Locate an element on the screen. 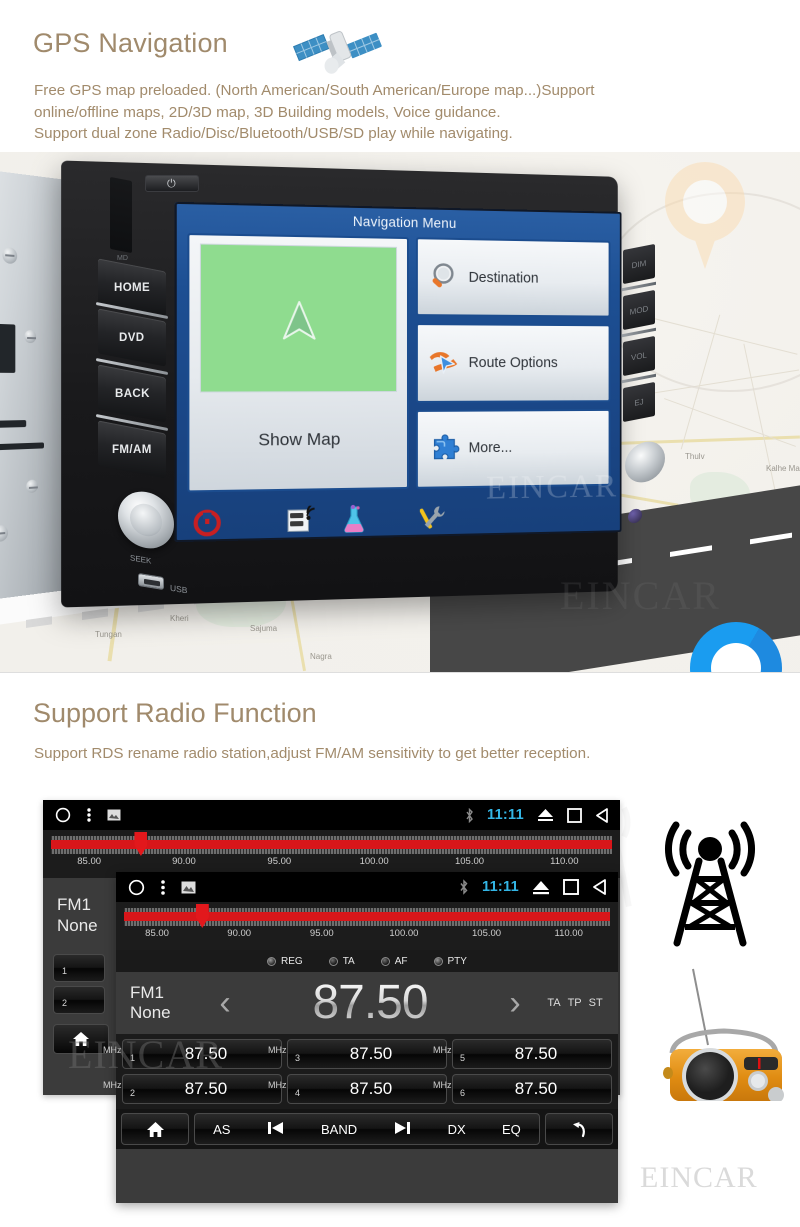  disc-slot is located at coordinates (121, 215).